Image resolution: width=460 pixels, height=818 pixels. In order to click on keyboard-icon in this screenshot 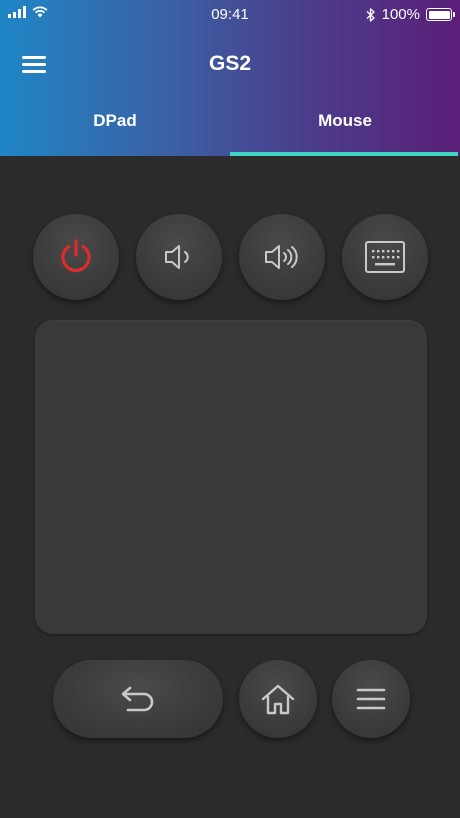, I will do `click(385, 257)`.